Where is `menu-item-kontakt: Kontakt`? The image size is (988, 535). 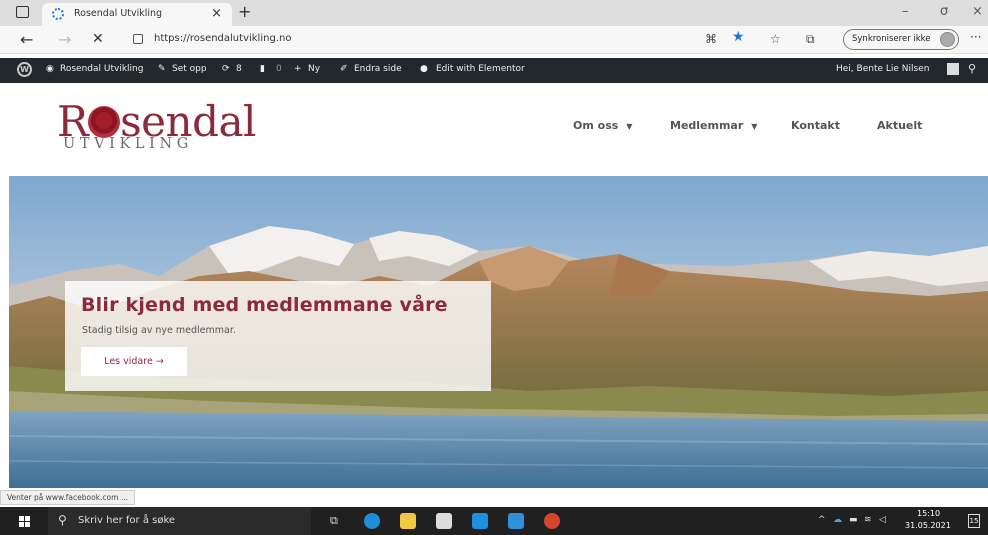 menu-item-kontakt: Kontakt is located at coordinates (815, 125).